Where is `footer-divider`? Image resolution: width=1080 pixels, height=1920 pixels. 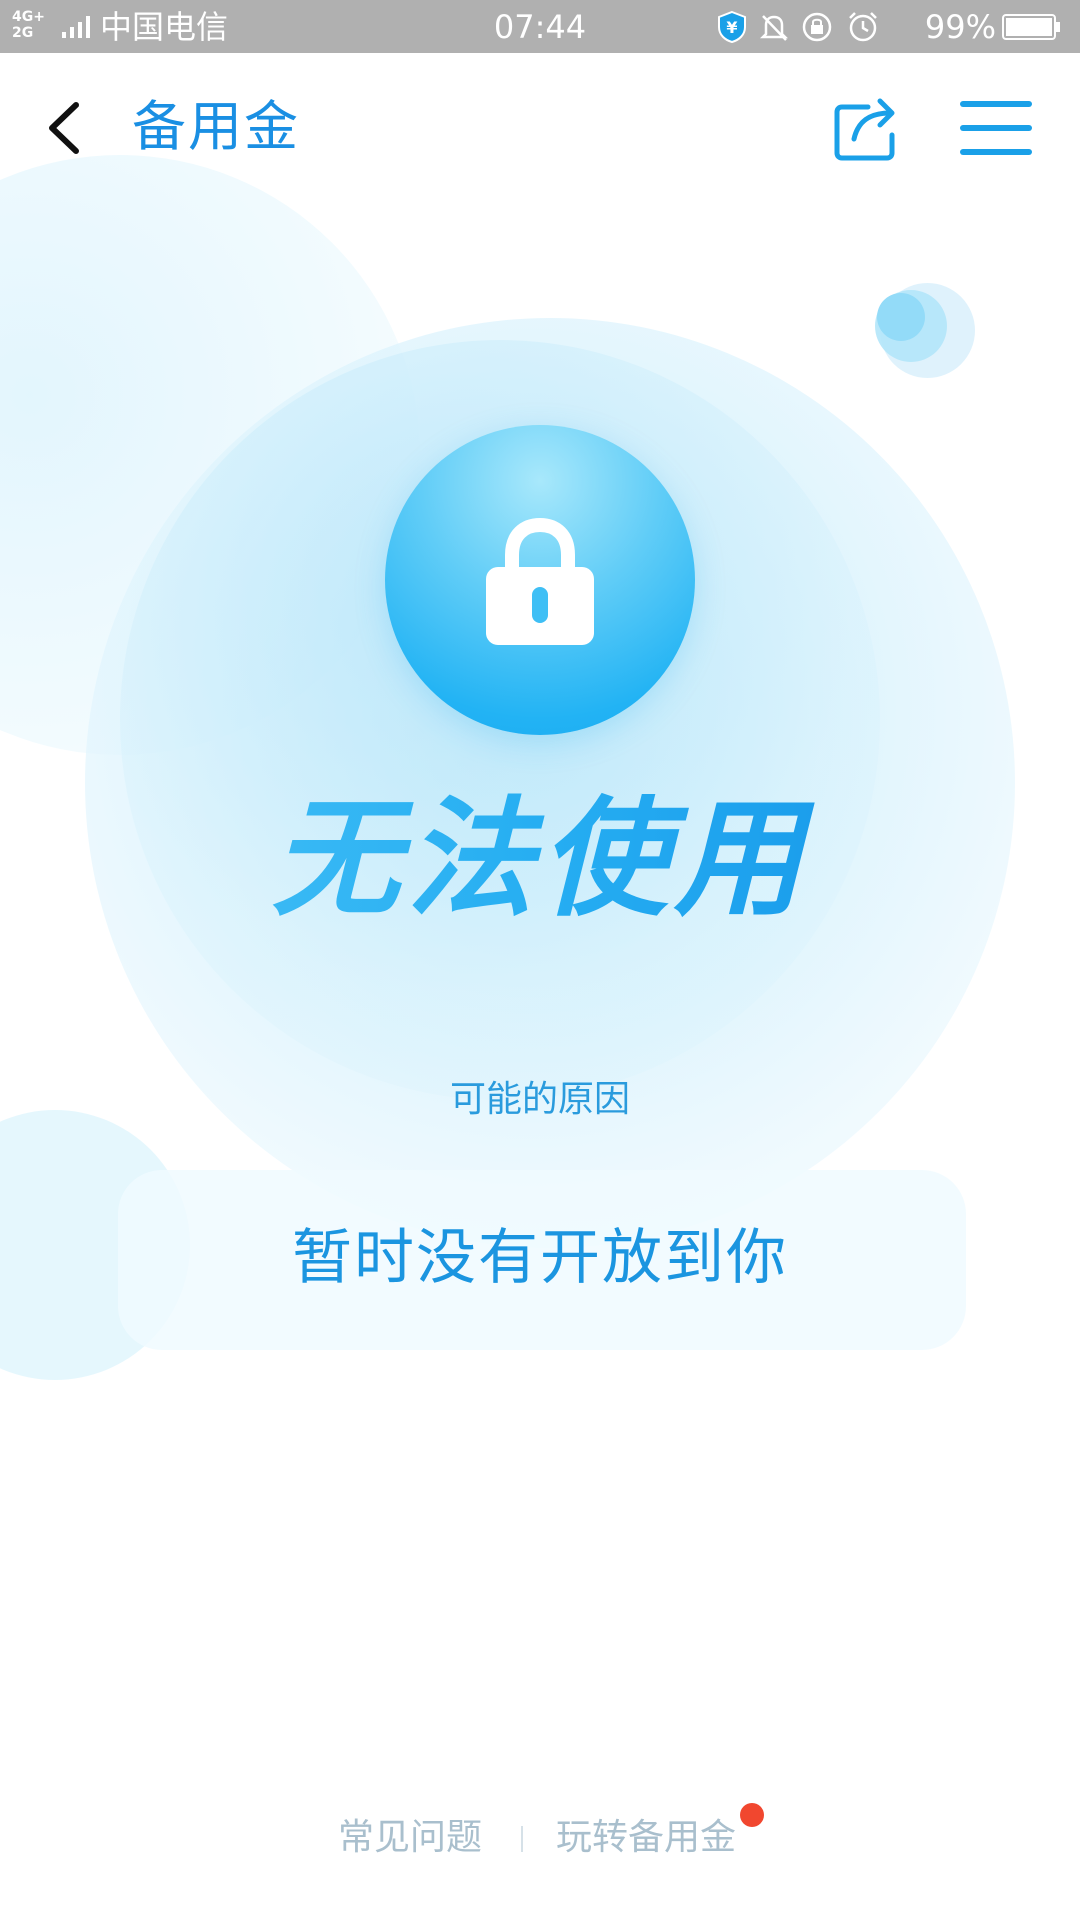 footer-divider is located at coordinates (522, 1839).